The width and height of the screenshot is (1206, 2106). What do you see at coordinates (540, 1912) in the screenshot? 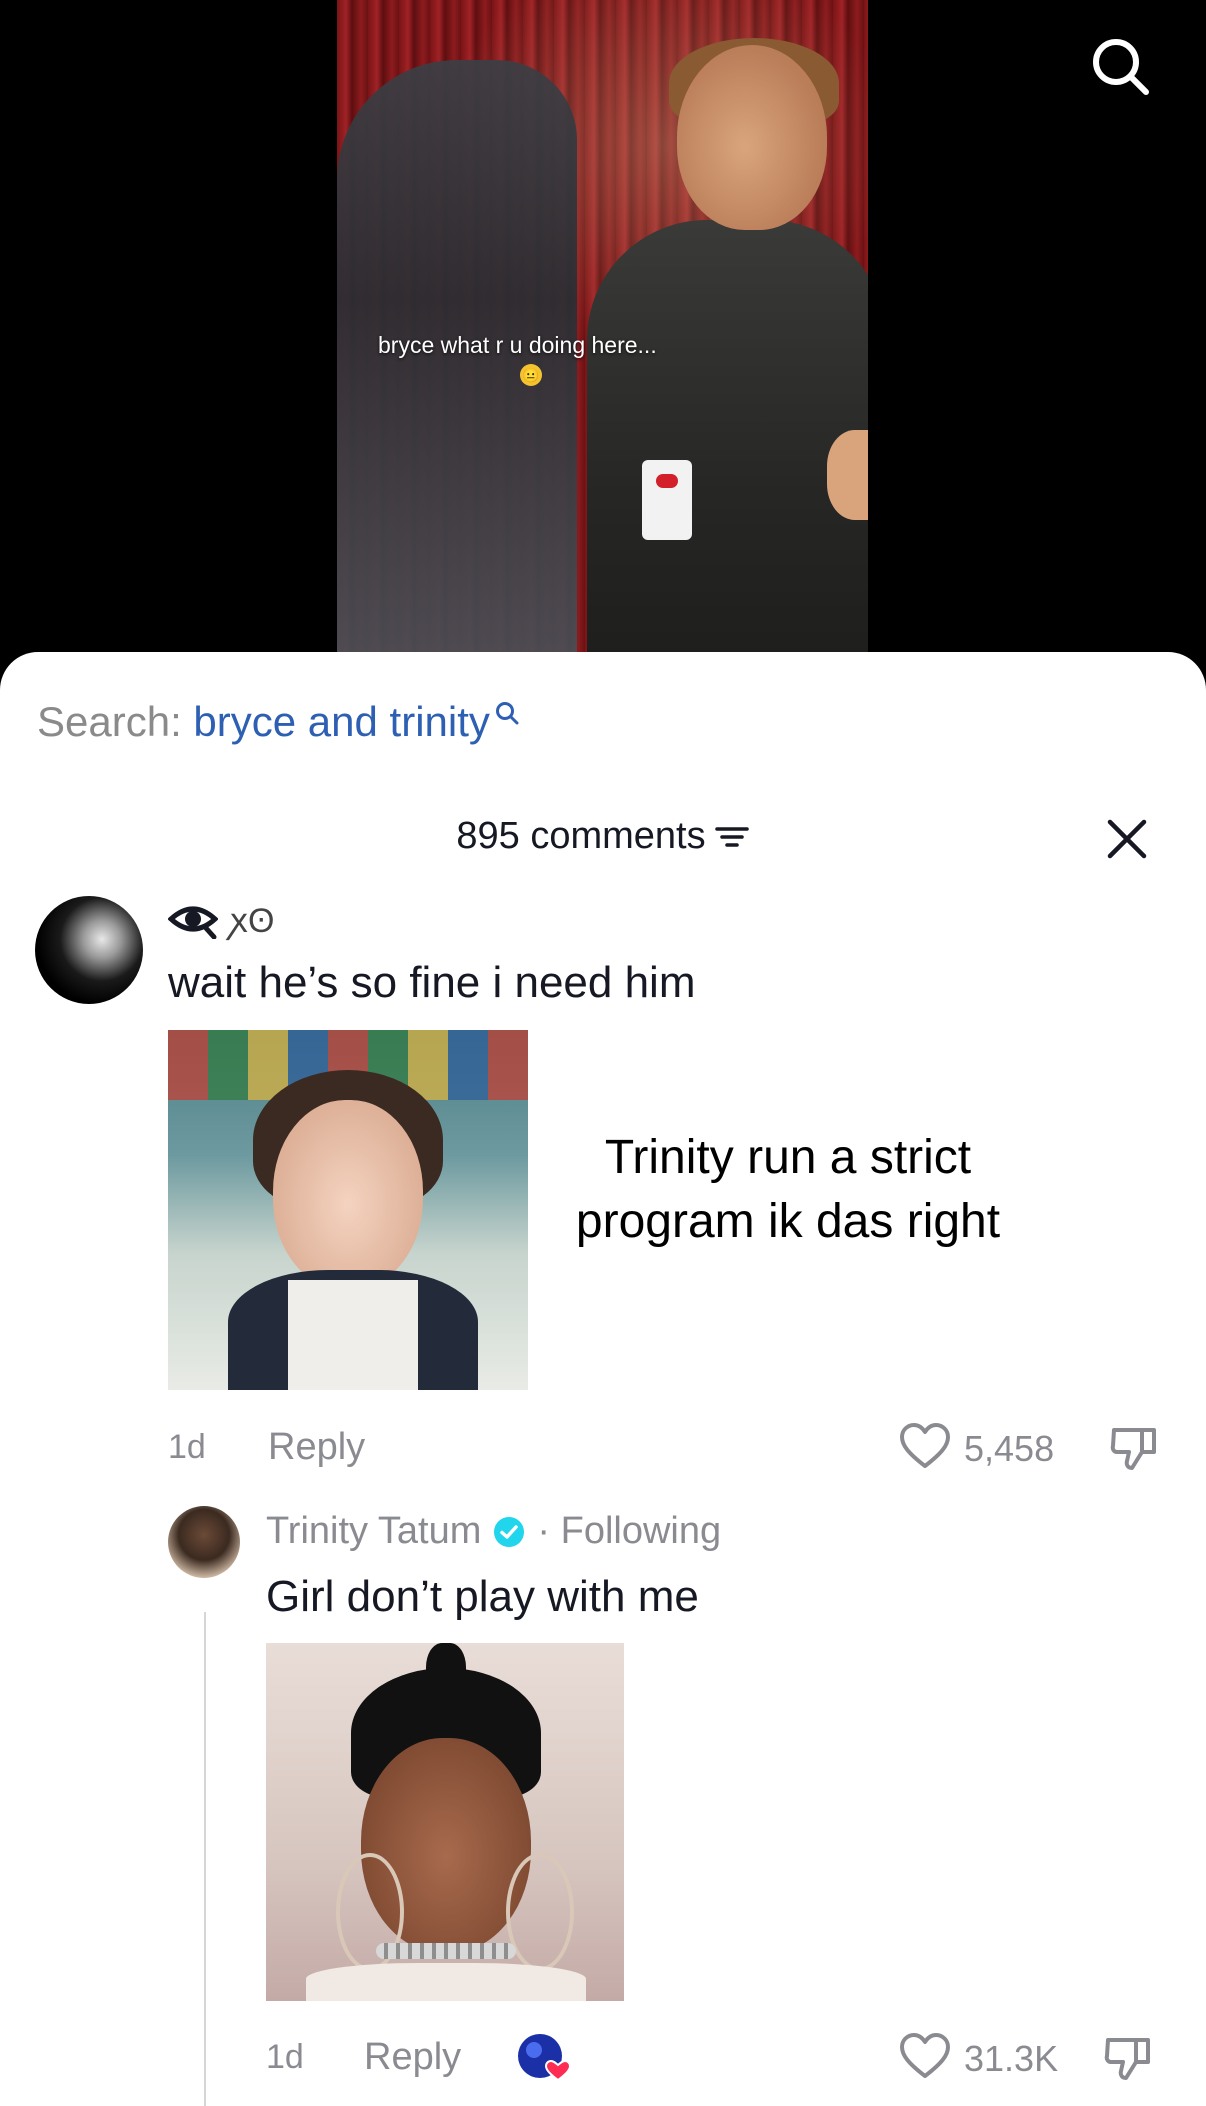
I see `gif-earring-right` at bounding box center [540, 1912].